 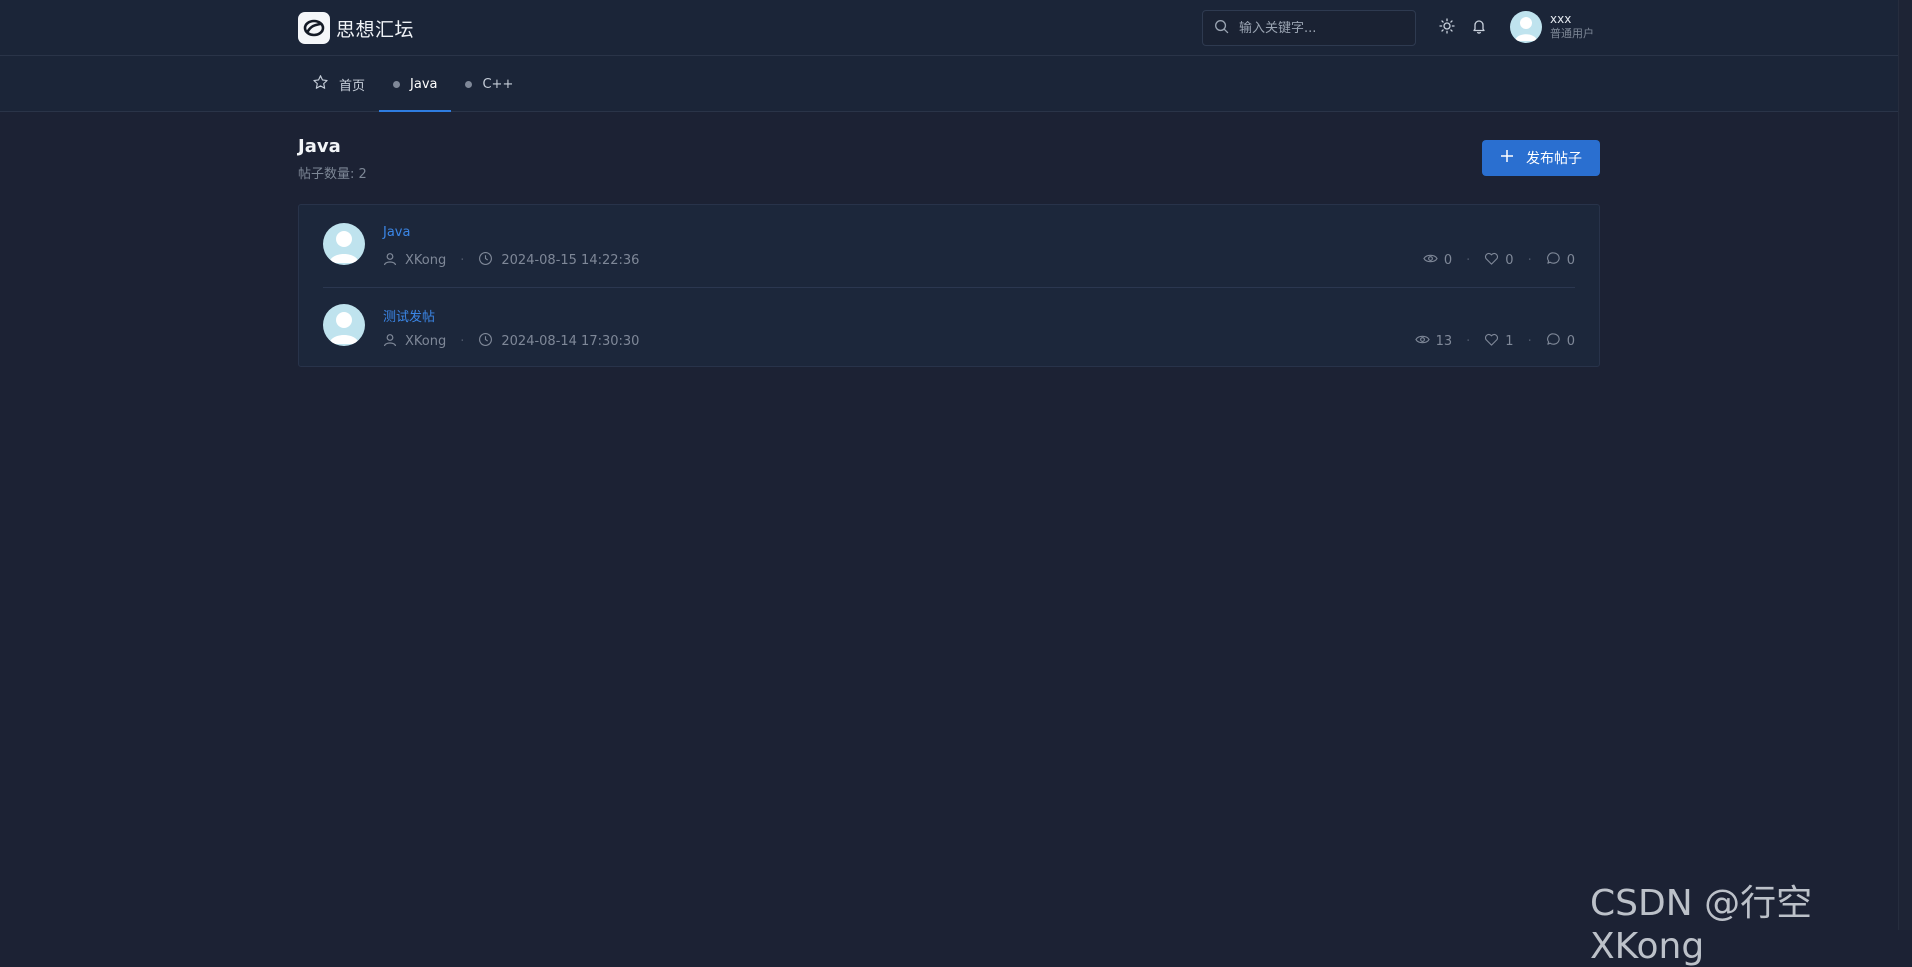 I want to click on post-title: Java, so click(x=396, y=232).